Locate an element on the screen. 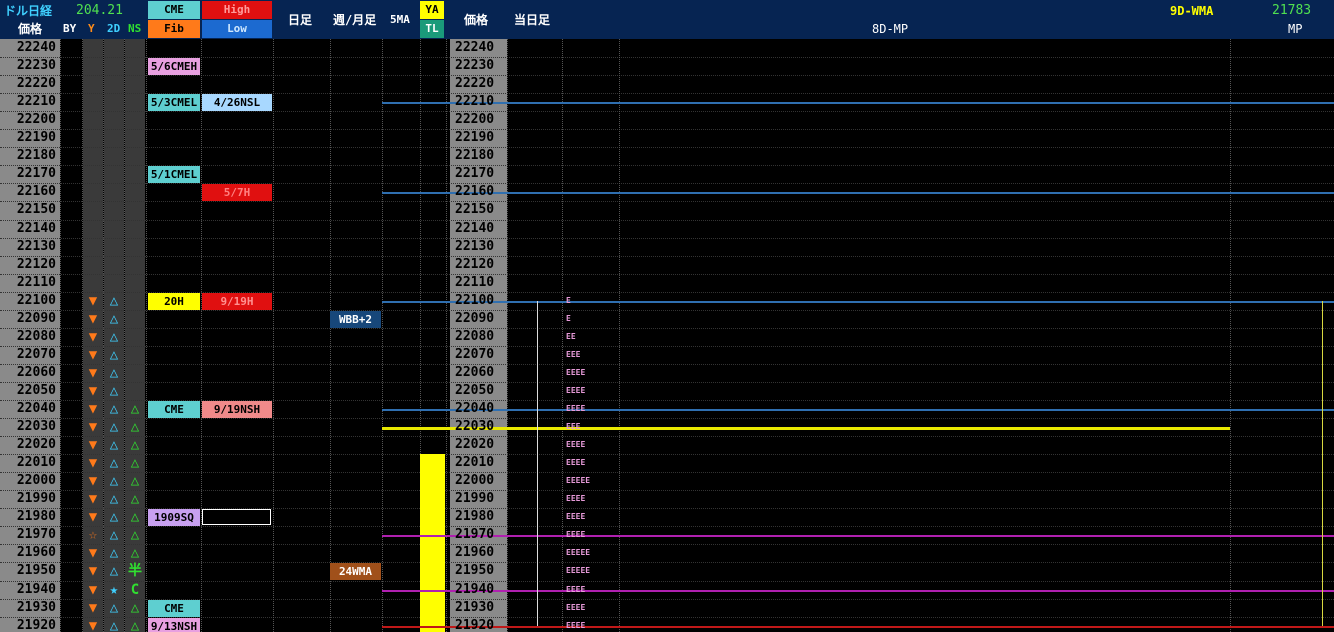 The image size is (1334, 632). weekly-label: WBB+2 is located at coordinates (355, 319).